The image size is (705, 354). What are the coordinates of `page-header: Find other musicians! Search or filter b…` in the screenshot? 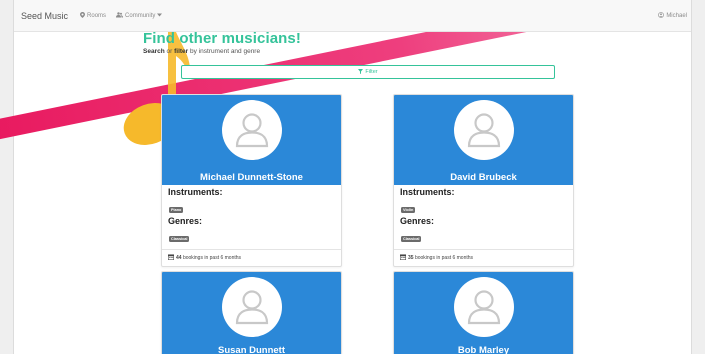 It's located at (222, 42).